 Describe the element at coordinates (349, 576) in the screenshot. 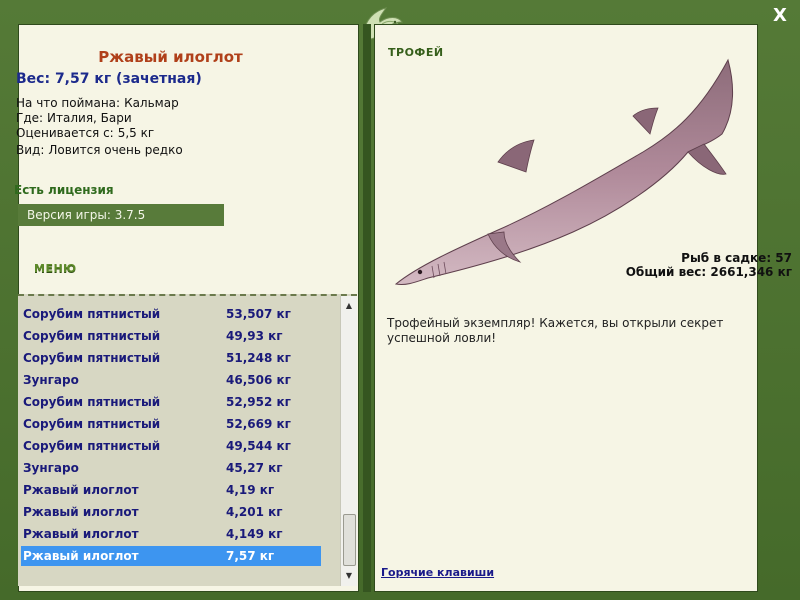

I see `scroll-down-arrow-icon: ▼` at that location.